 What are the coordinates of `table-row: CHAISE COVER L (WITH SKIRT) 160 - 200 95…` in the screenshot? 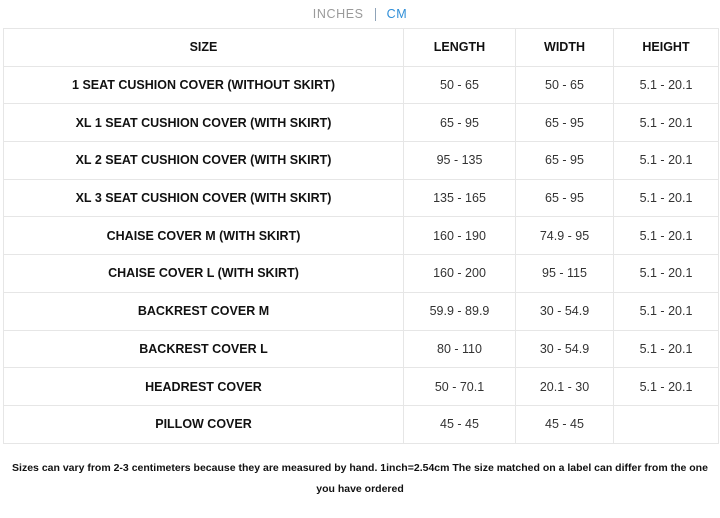 It's located at (361, 273).